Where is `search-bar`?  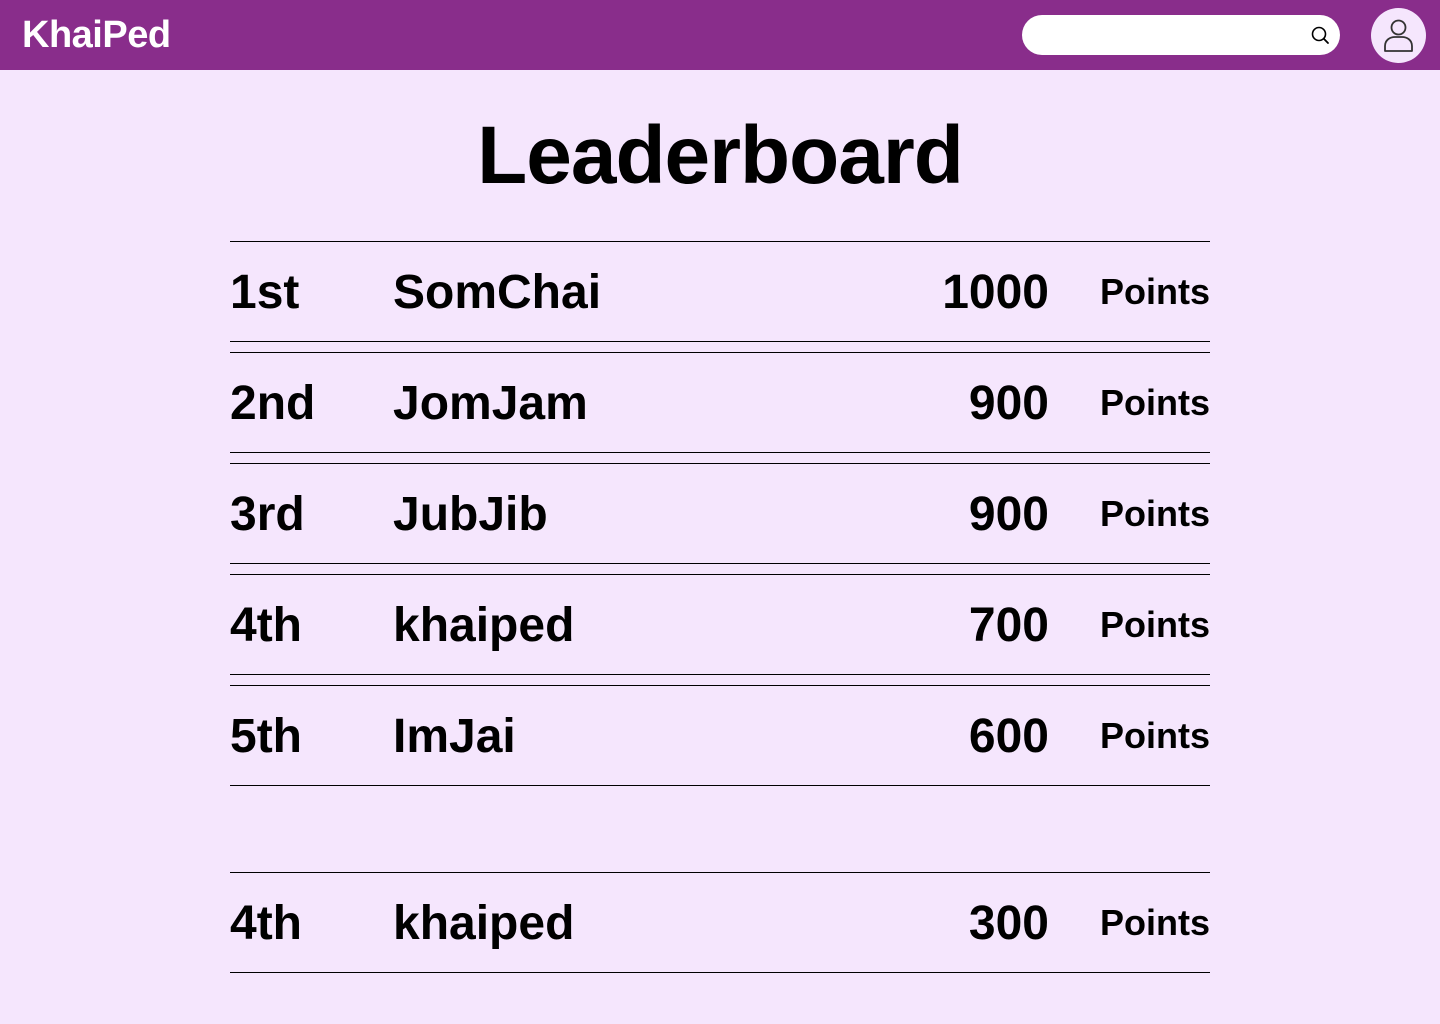
search-bar is located at coordinates (1181, 35).